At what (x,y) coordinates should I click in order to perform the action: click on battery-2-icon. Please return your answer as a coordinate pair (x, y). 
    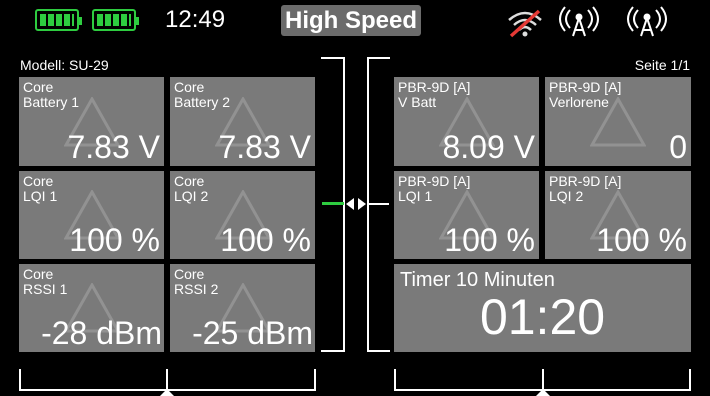
    Looking at the image, I should click on (115, 20).